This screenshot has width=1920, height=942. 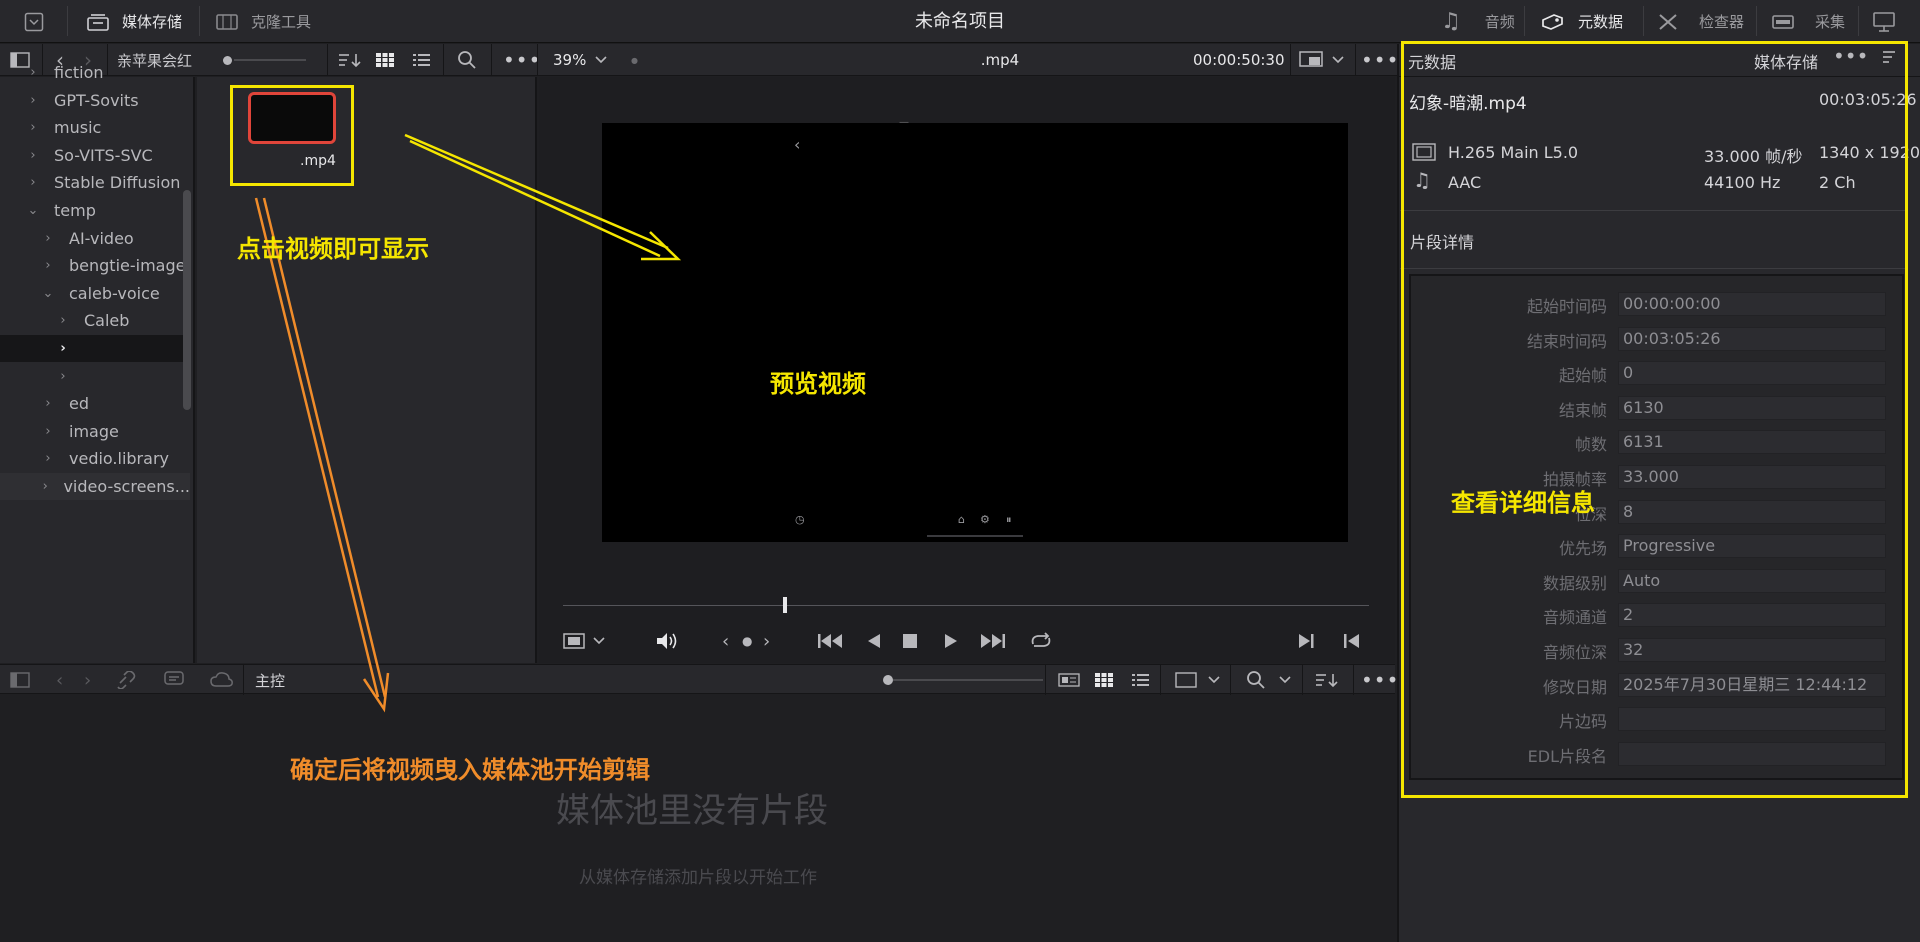 I want to click on annotation-preview: 预览视频, so click(x=818, y=384).